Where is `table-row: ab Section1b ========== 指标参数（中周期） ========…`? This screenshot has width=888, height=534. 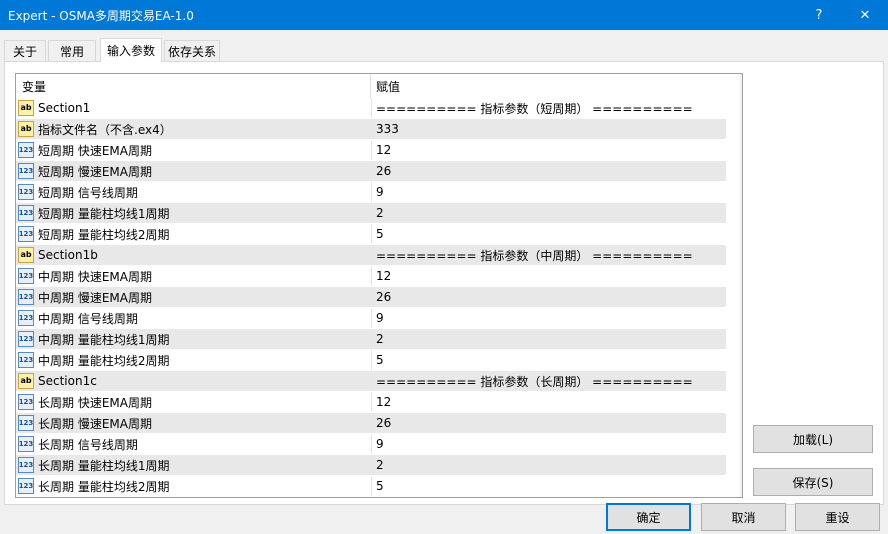
table-row: ab Section1b ========== 指标参数（中周期） ========… is located at coordinates (371, 255).